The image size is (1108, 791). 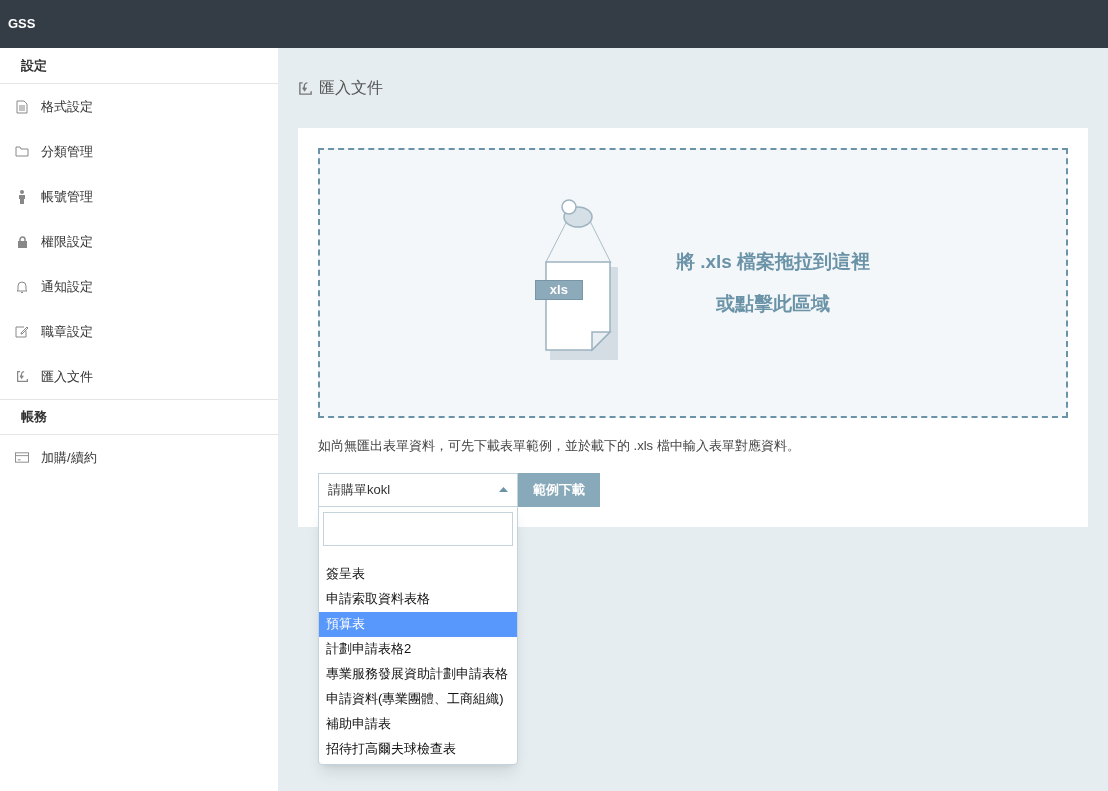 What do you see at coordinates (418, 574) in the screenshot?
I see `dropdown-option: 簽呈表` at bounding box center [418, 574].